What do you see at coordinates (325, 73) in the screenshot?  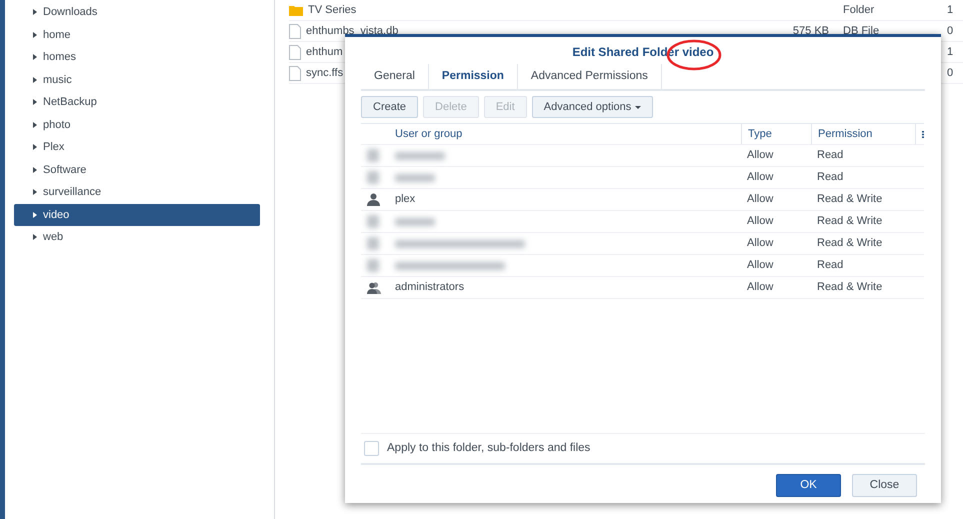 I see `file-name: sync.ffs` at bounding box center [325, 73].